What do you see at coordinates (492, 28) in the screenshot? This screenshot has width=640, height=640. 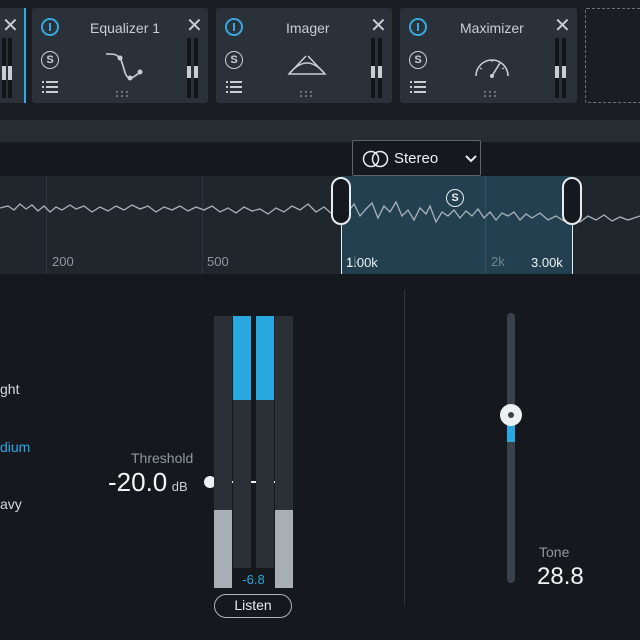 I see `module-title: Maximizer` at bounding box center [492, 28].